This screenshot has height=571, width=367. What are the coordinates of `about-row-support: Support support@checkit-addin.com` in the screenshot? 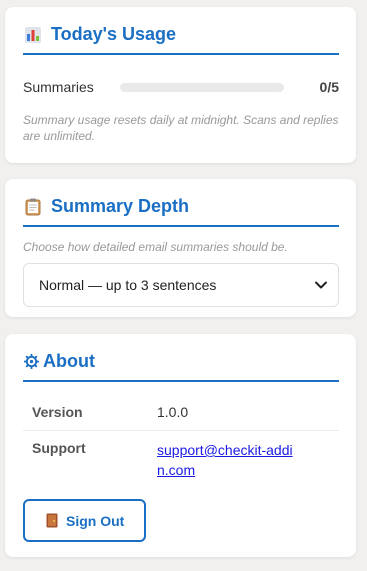 It's located at (181, 457).